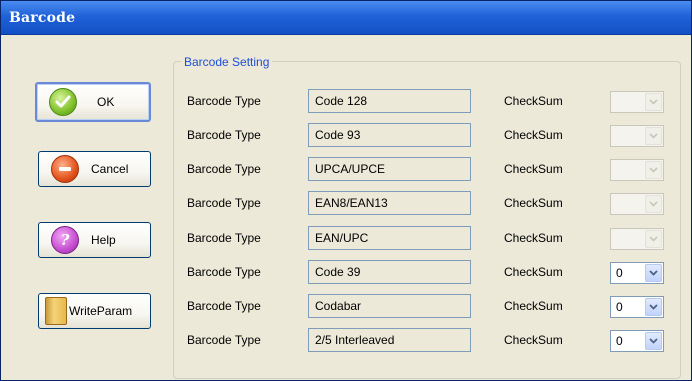 The width and height of the screenshot is (692, 381). What do you see at coordinates (389, 306) in the screenshot?
I see `barcode-type-field: Codabar` at bounding box center [389, 306].